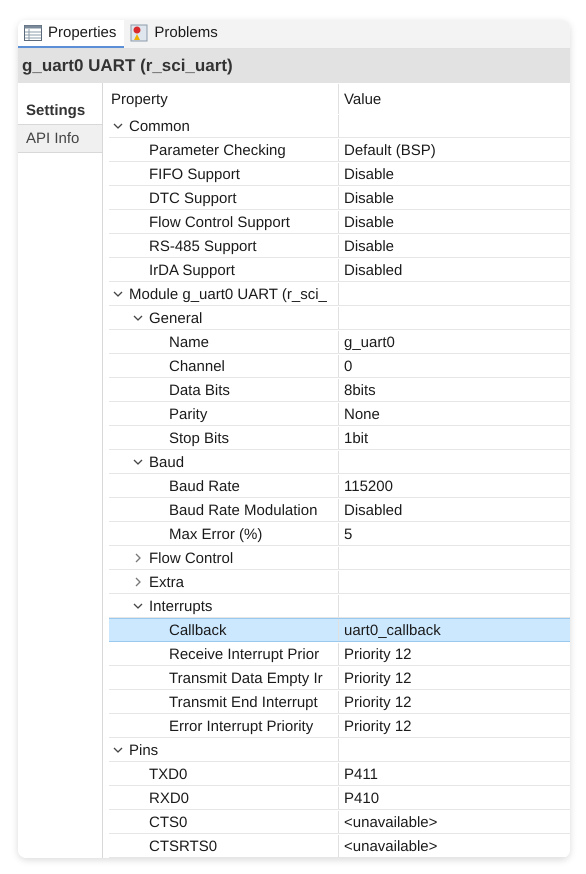 The width and height of the screenshot is (586, 874). Describe the element at coordinates (339, 582) in the screenshot. I see `table-row: Extra` at that location.